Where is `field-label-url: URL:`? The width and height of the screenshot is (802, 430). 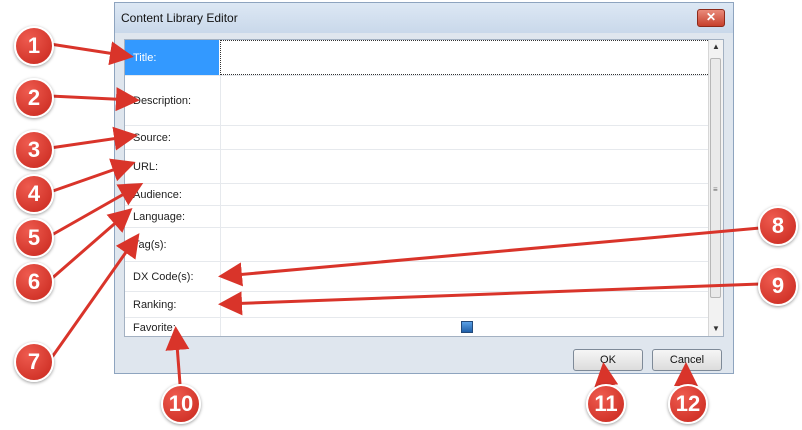
field-label-url: URL: is located at coordinates (146, 166).